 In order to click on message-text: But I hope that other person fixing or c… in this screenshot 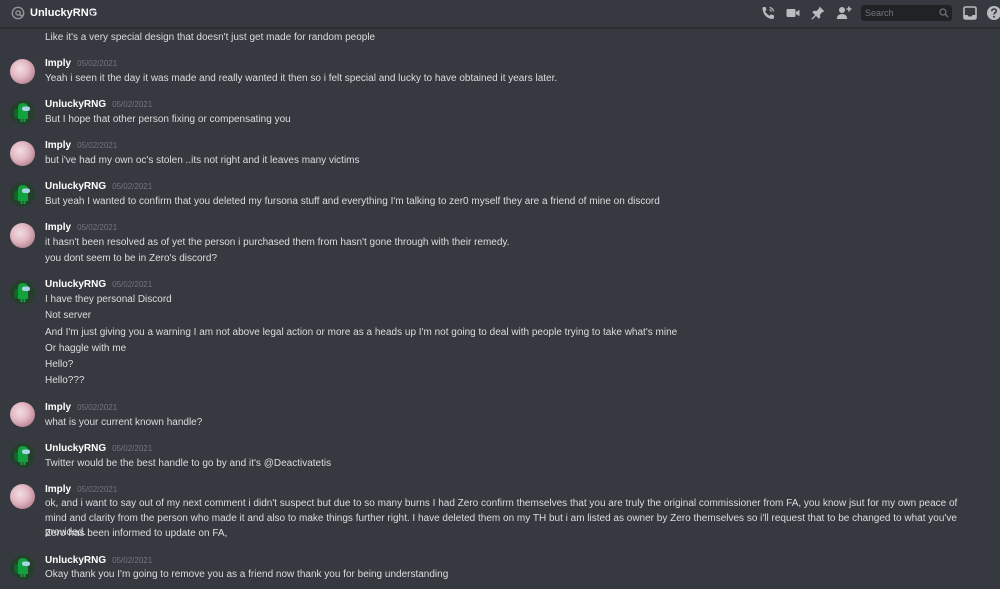, I will do `click(168, 119)`.